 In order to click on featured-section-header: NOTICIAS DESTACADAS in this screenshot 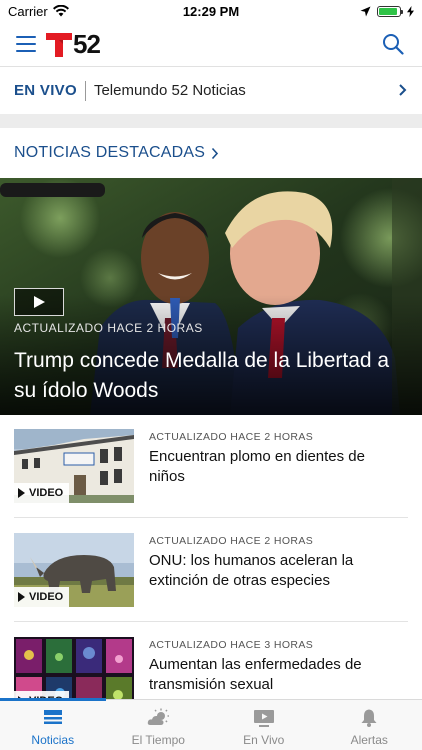, I will do `click(211, 153)`.